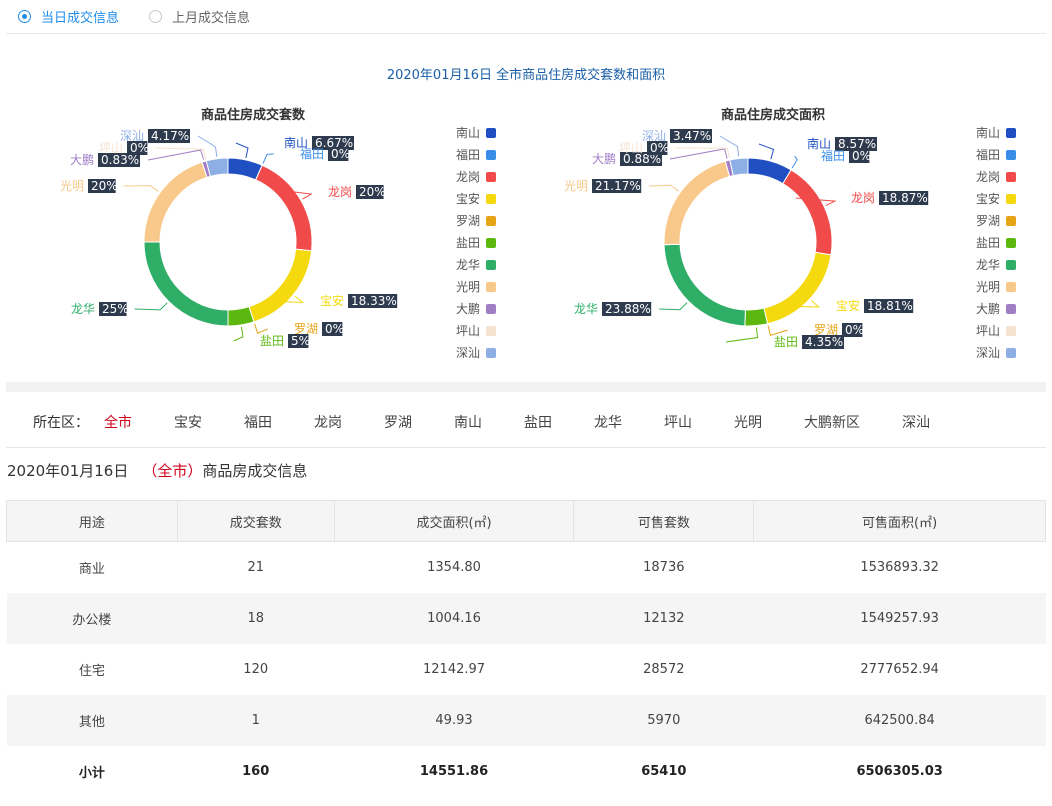 Image resolution: width=1052 pixels, height=806 pixels. I want to click on slice-name-label: 光明, so click(72, 186).